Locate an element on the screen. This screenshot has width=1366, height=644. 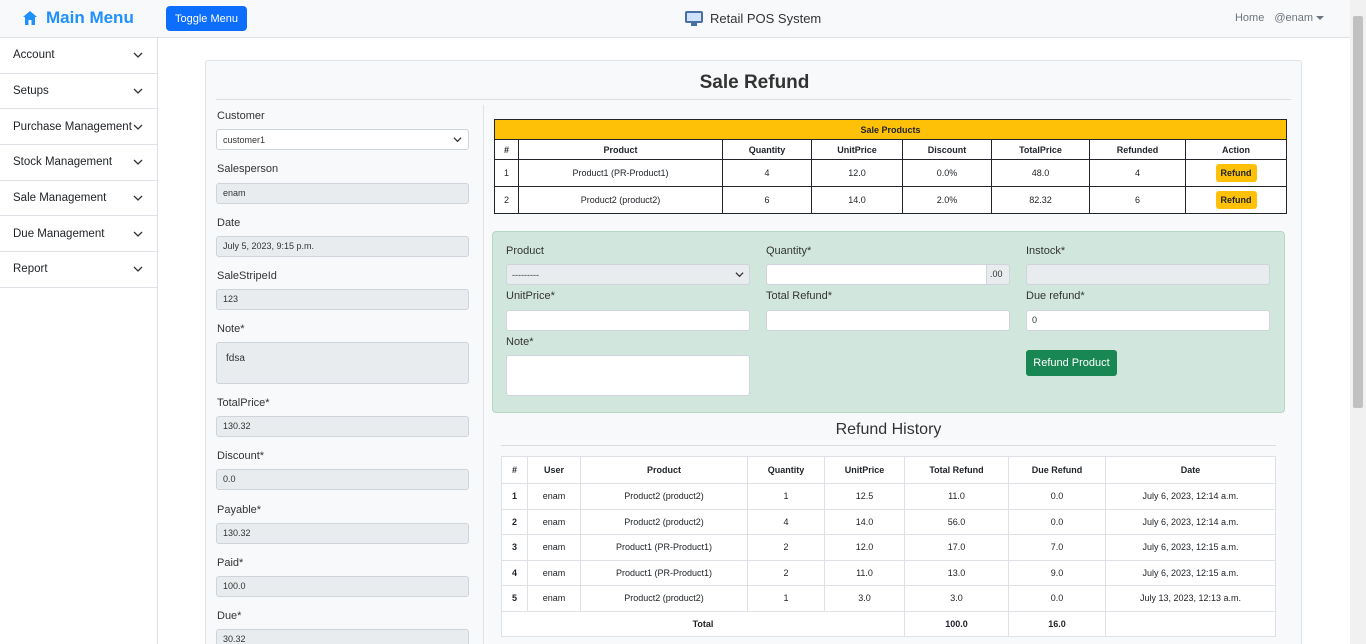
sidebar-item-purchase-management: Purchase Management is located at coordinates (78, 127).